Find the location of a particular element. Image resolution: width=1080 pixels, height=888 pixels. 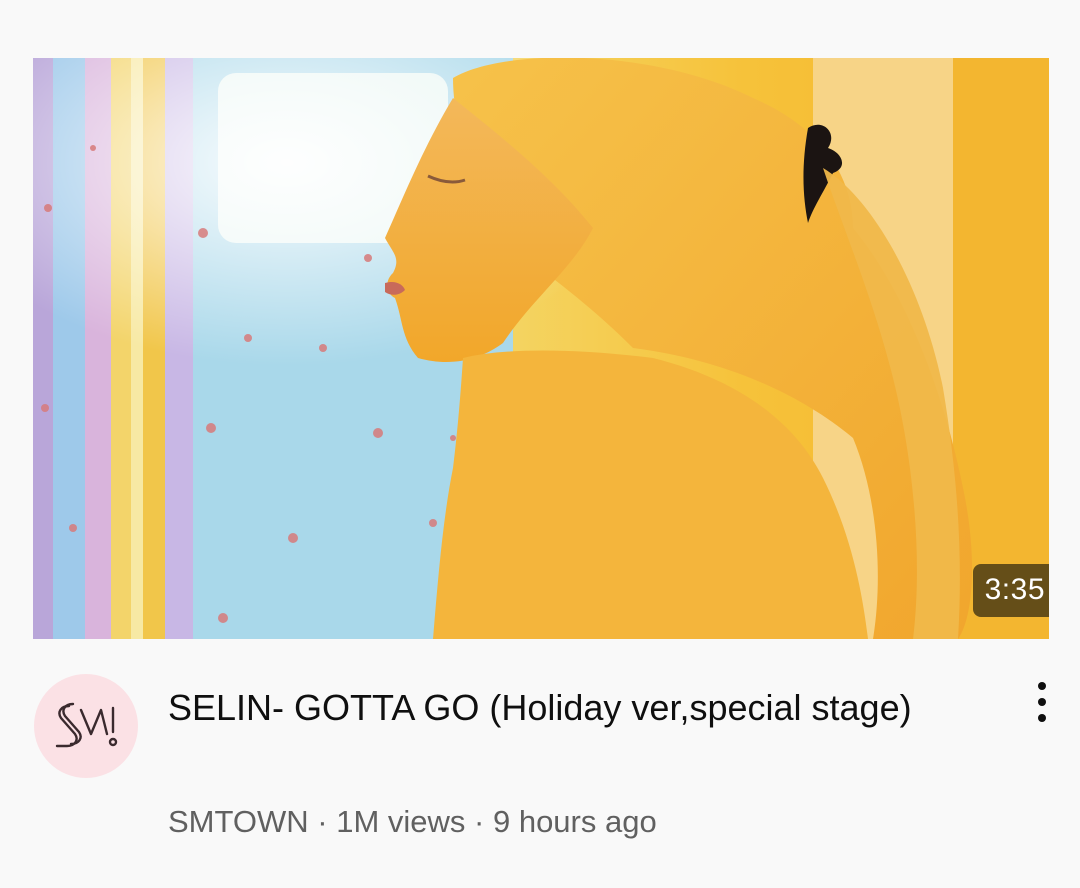

channel-avatar is located at coordinates (86, 726).